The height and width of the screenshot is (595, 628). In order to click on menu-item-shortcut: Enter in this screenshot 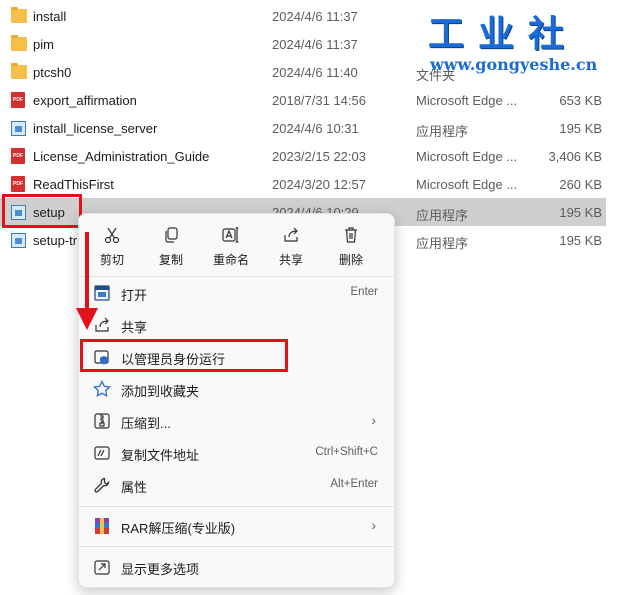, I will do `click(364, 292)`.